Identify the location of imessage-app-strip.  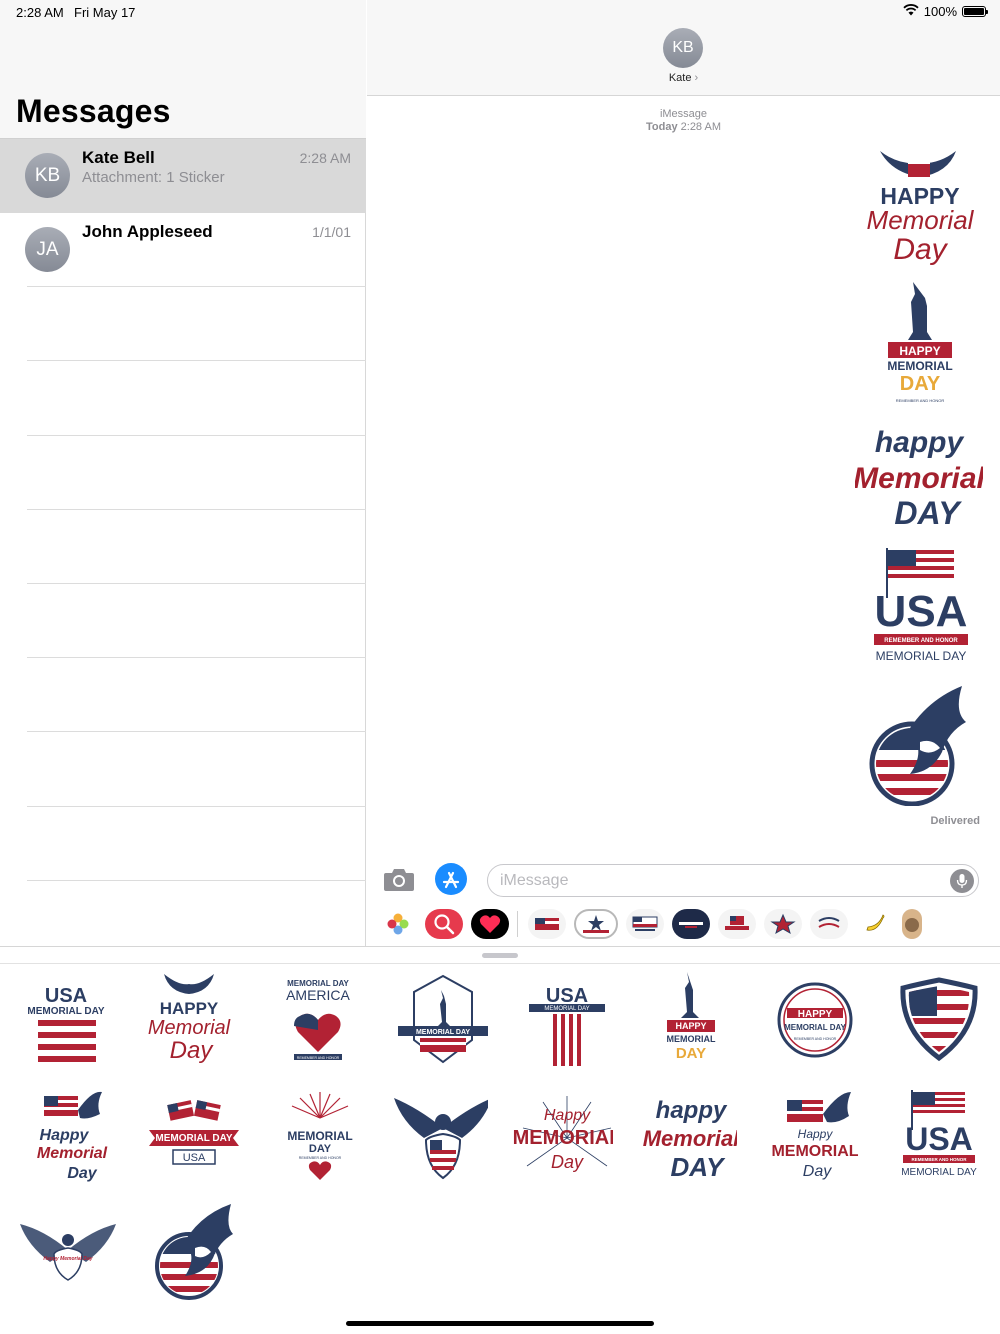
(683, 924).